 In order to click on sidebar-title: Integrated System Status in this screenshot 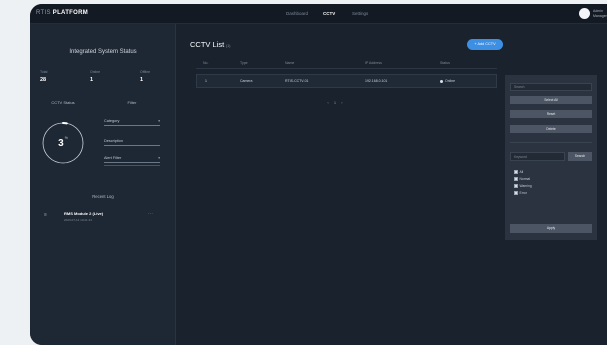, I will do `click(103, 52)`.